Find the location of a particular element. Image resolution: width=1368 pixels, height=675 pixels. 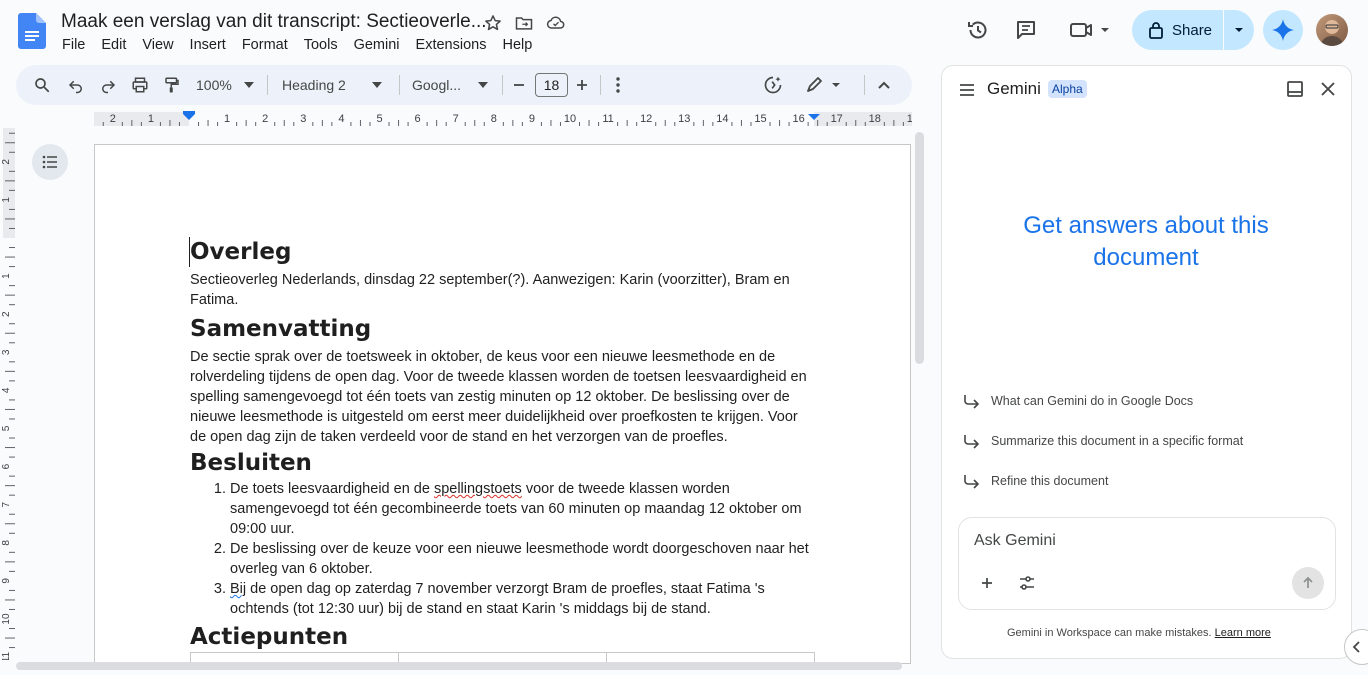

menu-help: Help is located at coordinates (517, 45).